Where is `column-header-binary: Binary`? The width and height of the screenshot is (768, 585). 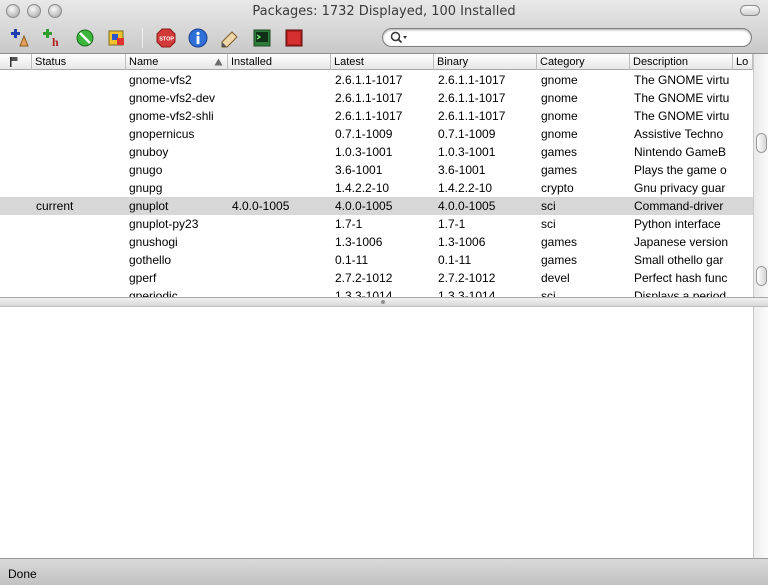 column-header-binary: Binary is located at coordinates (485, 62).